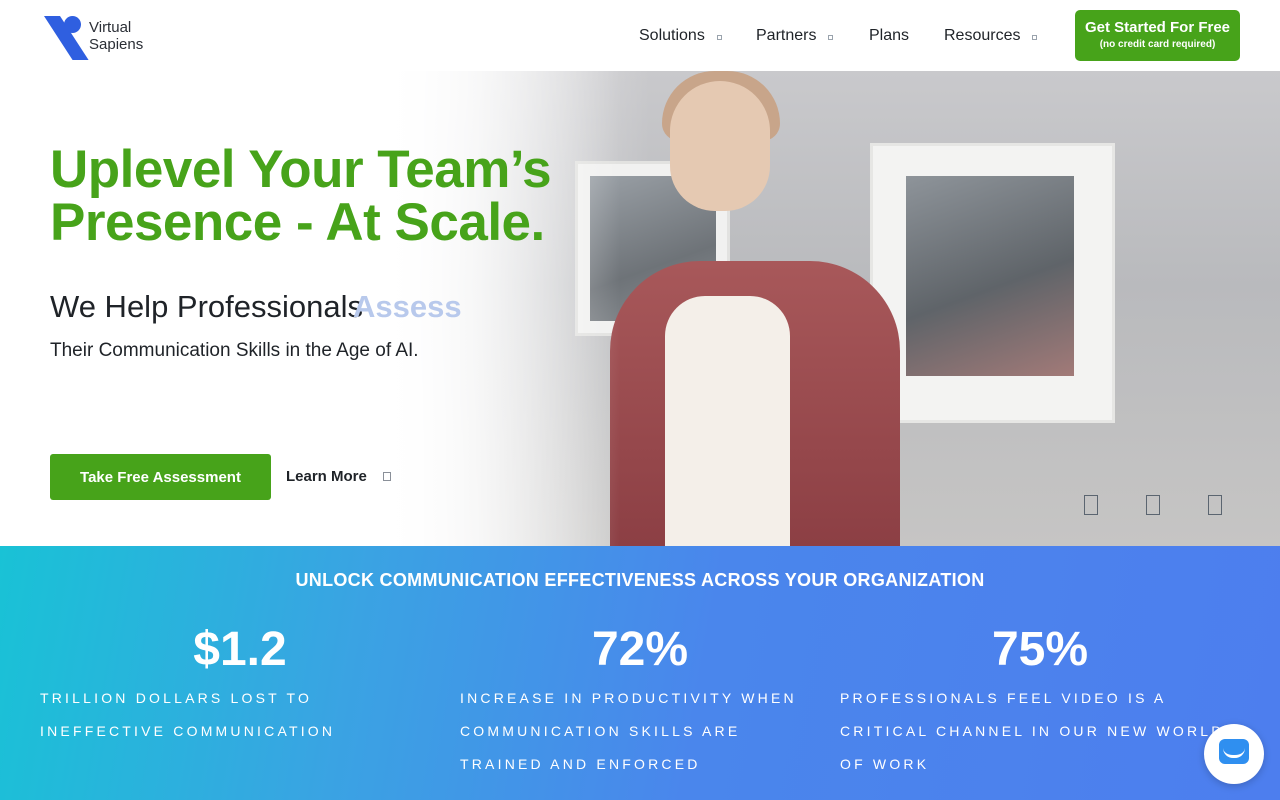  Describe the element at coordinates (727, 421) in the screenshot. I see `presenter-shirt` at that location.